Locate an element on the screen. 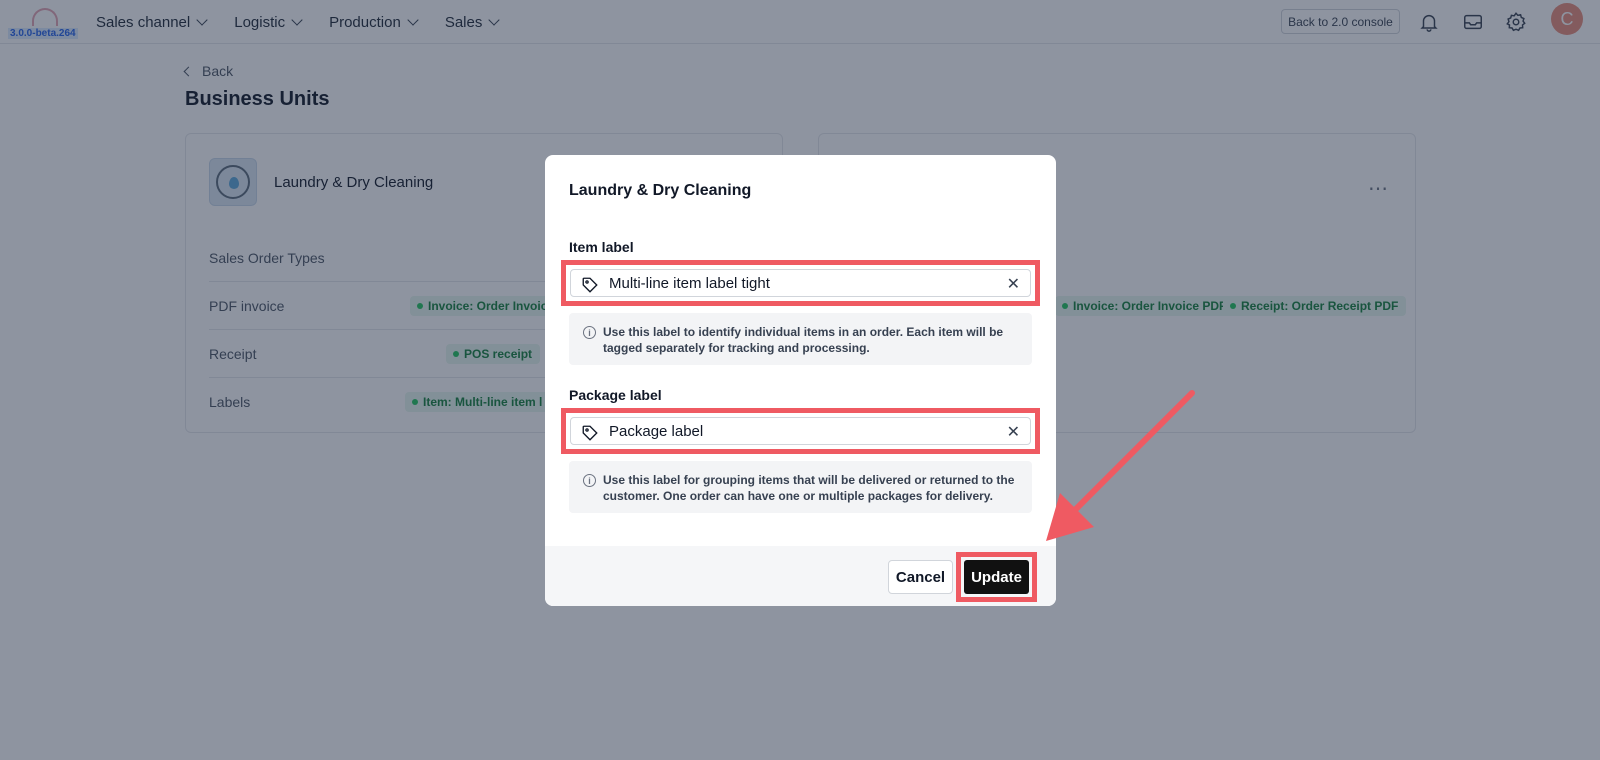 Image resolution: width=1600 pixels, height=760 pixels. cancel-button: Cancel is located at coordinates (920, 577).